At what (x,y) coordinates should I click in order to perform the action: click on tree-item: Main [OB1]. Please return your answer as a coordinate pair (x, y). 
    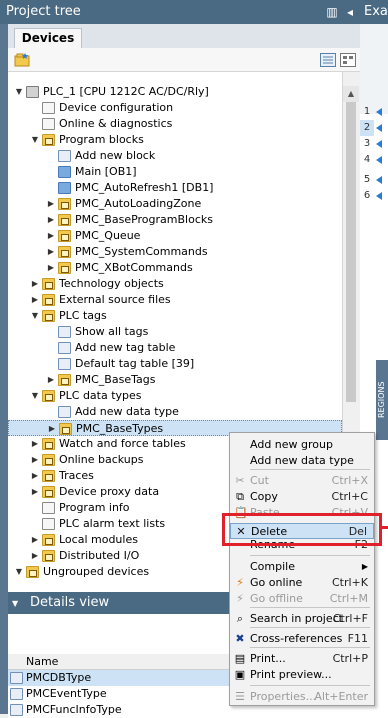
    Looking at the image, I should click on (175, 172).